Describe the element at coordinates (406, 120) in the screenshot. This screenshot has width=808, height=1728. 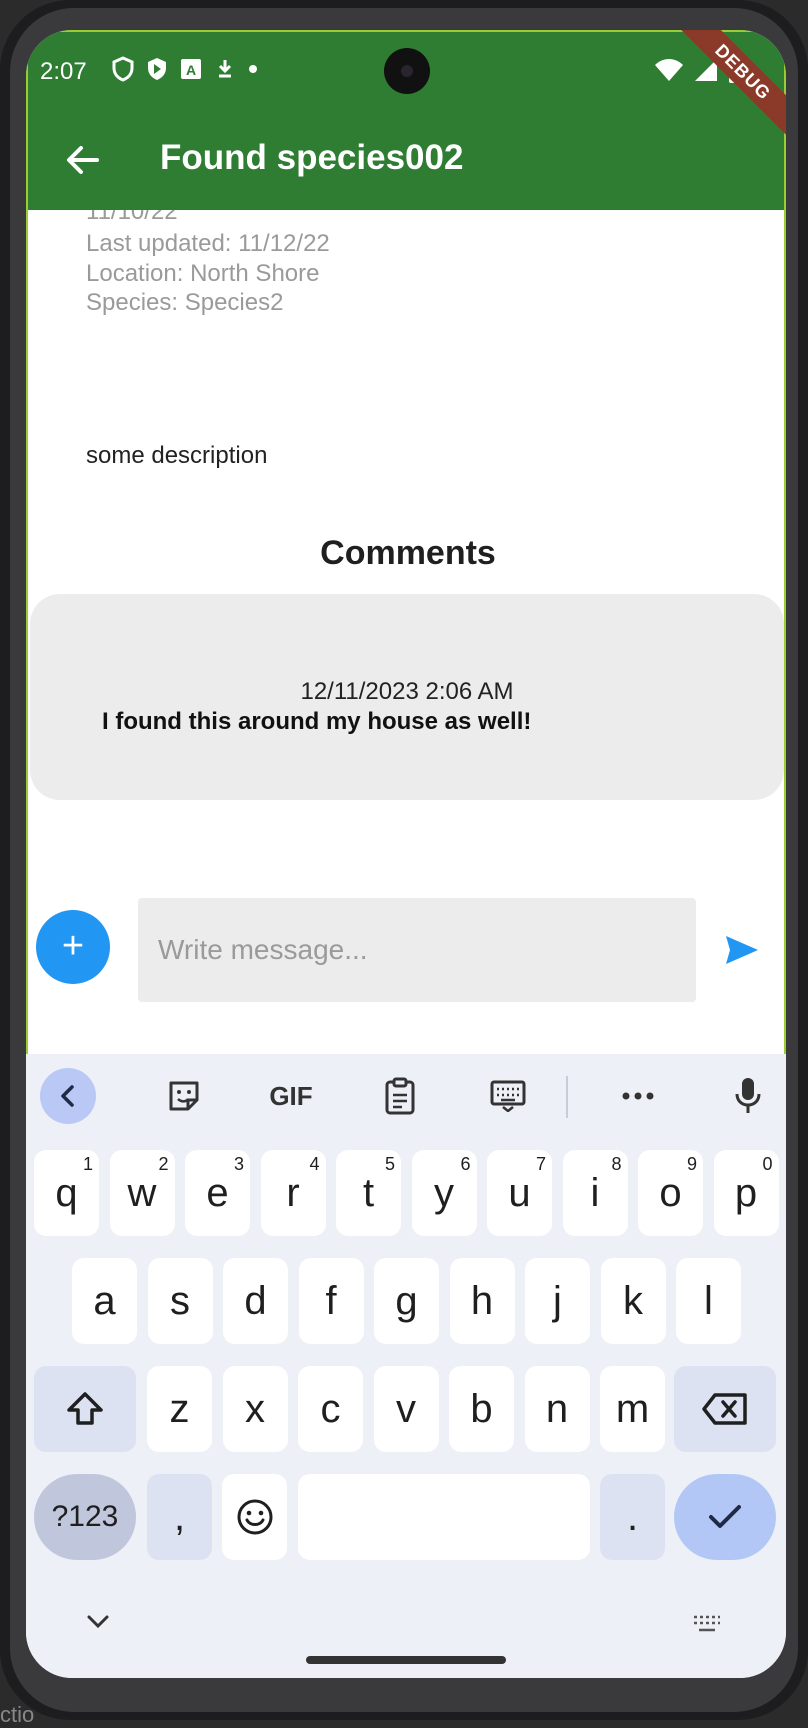
I see `app-bar: 2:07 A DEBUG Found species002` at that location.